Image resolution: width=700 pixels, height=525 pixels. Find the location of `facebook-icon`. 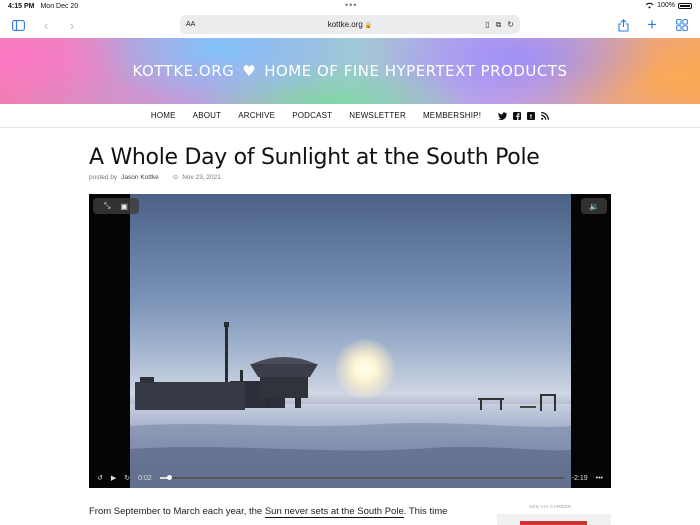

facebook-icon is located at coordinates (517, 115).